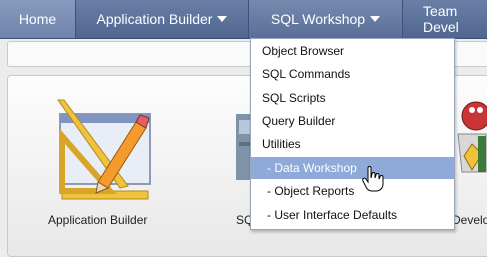 Image resolution: width=487 pixels, height=257 pixels. Describe the element at coordinates (352, 121) in the screenshot. I see `menu-item-query-builder: Query Builder` at that location.